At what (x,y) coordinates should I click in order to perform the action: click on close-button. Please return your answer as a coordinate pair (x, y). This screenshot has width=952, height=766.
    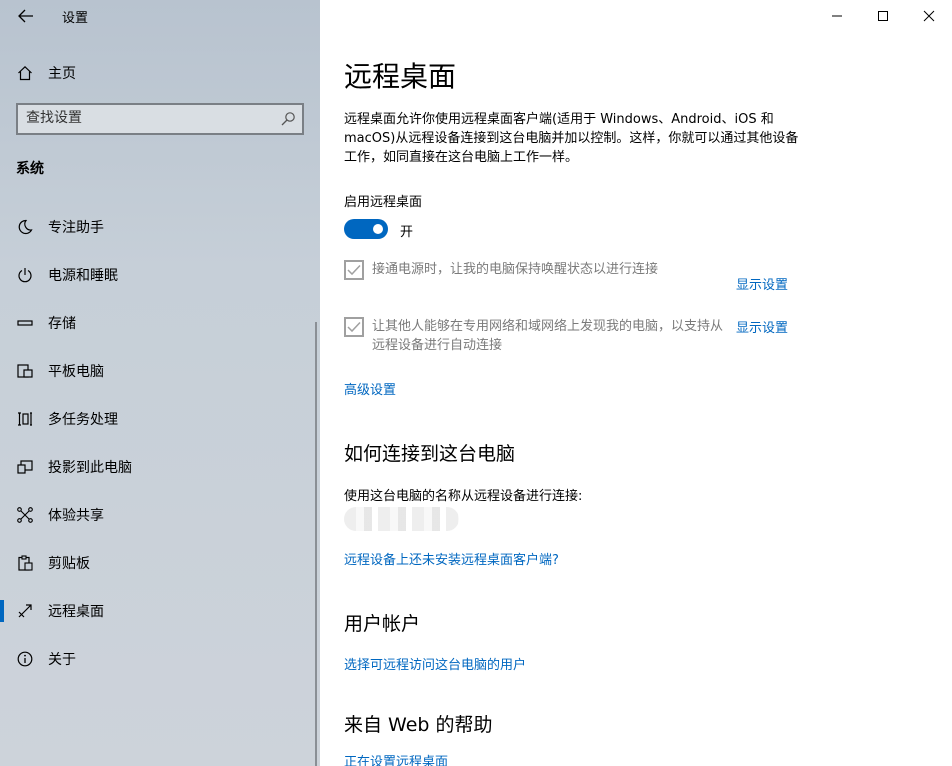
    Looking at the image, I should click on (929, 16).